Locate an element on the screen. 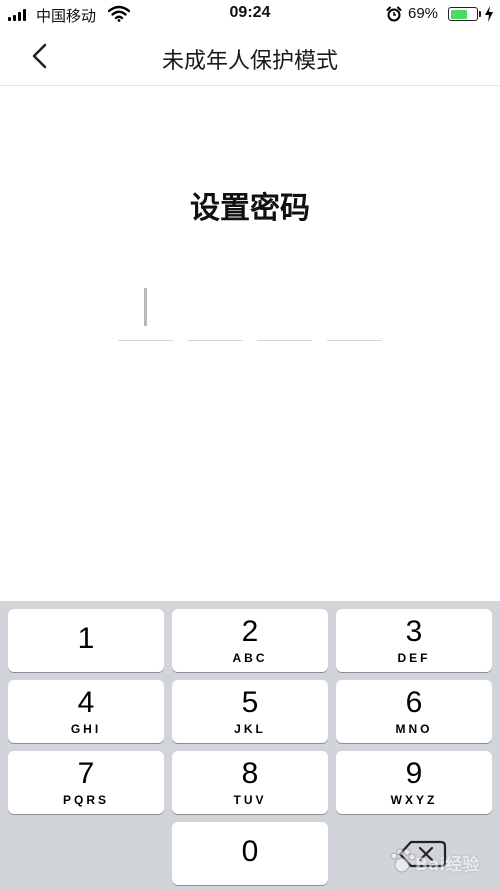 The width and height of the screenshot is (500, 889). key-3: 3 DEF is located at coordinates (414, 640).